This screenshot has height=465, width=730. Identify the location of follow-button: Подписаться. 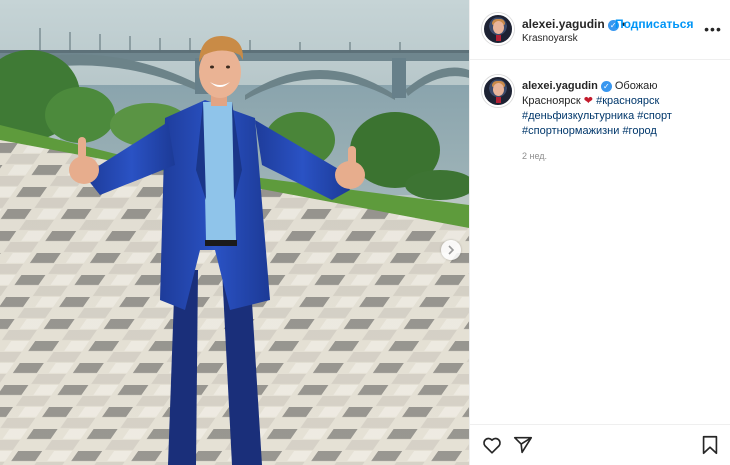
(654, 24).